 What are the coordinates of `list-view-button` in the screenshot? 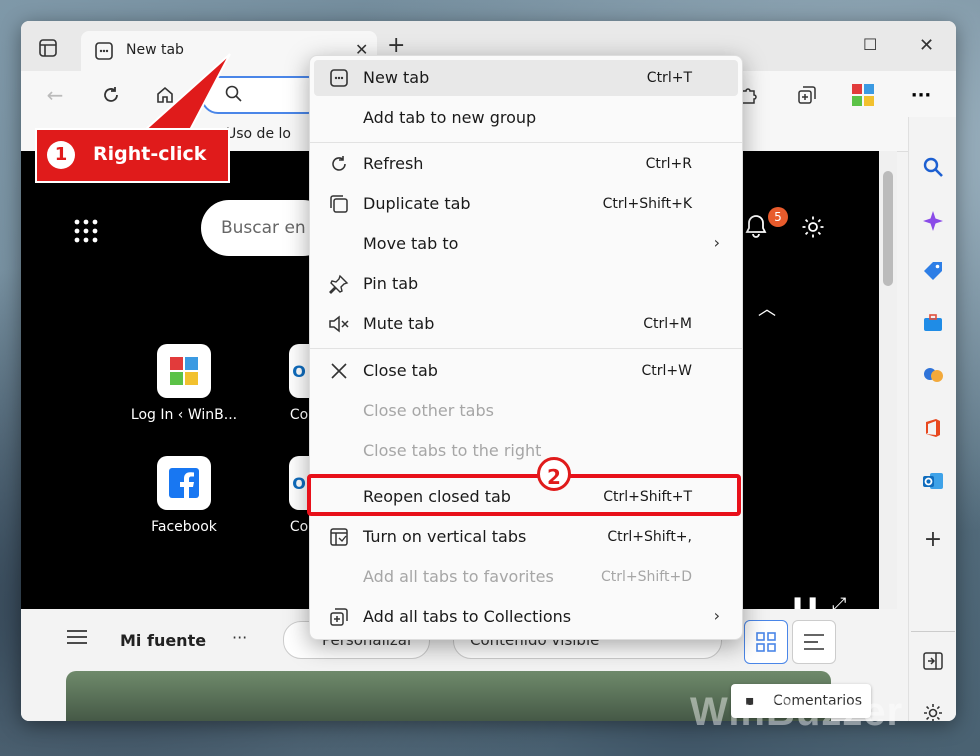 It's located at (814, 642).